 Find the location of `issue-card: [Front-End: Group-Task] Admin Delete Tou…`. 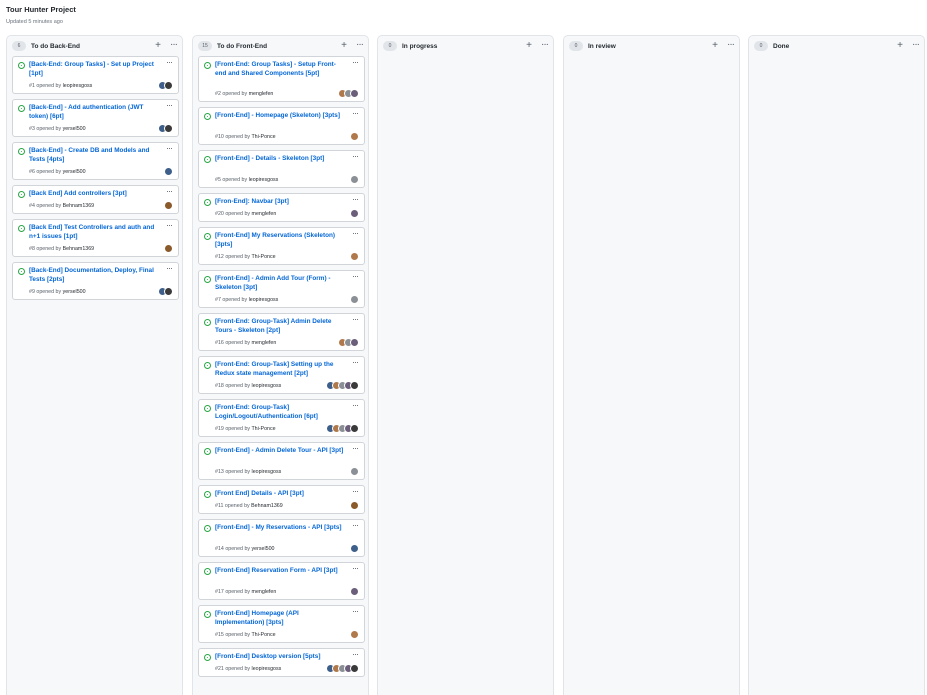

issue-card: [Front-End: Group-Task] Admin Delete Tou… is located at coordinates (281, 332).